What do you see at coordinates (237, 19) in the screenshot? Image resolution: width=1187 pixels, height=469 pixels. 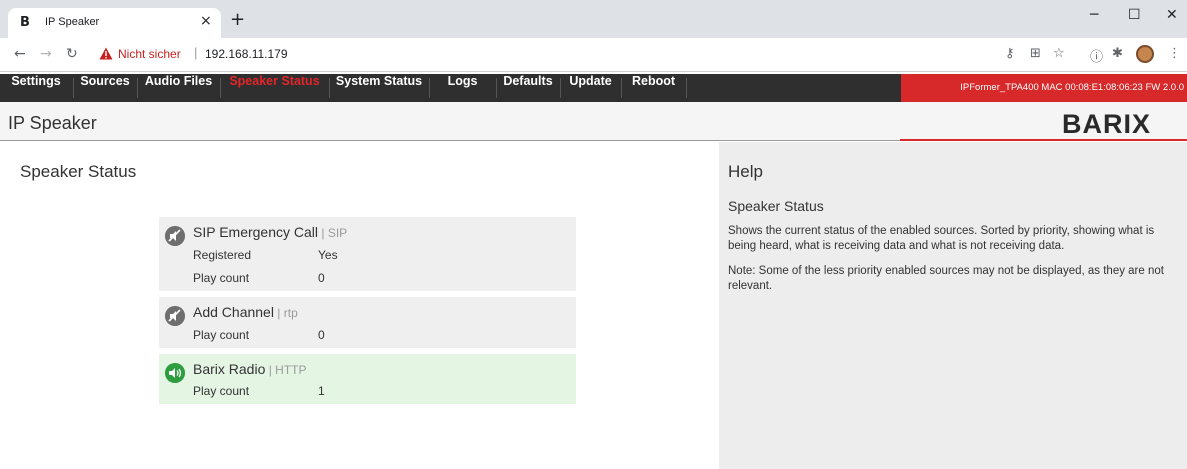 I see `new-tab-button: +` at bounding box center [237, 19].